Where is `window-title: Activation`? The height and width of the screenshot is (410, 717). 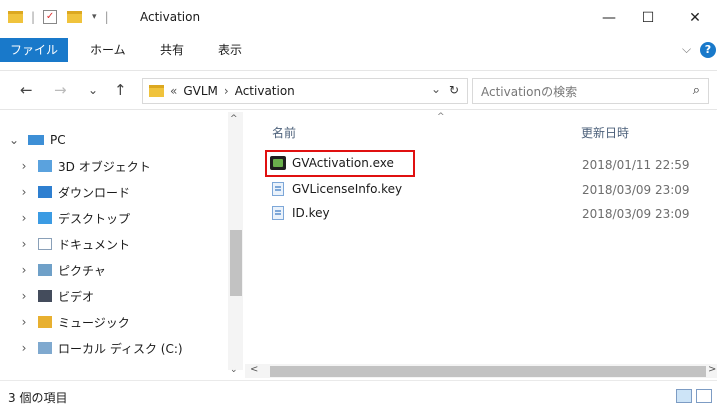
window-title: Activation is located at coordinates (170, 17).